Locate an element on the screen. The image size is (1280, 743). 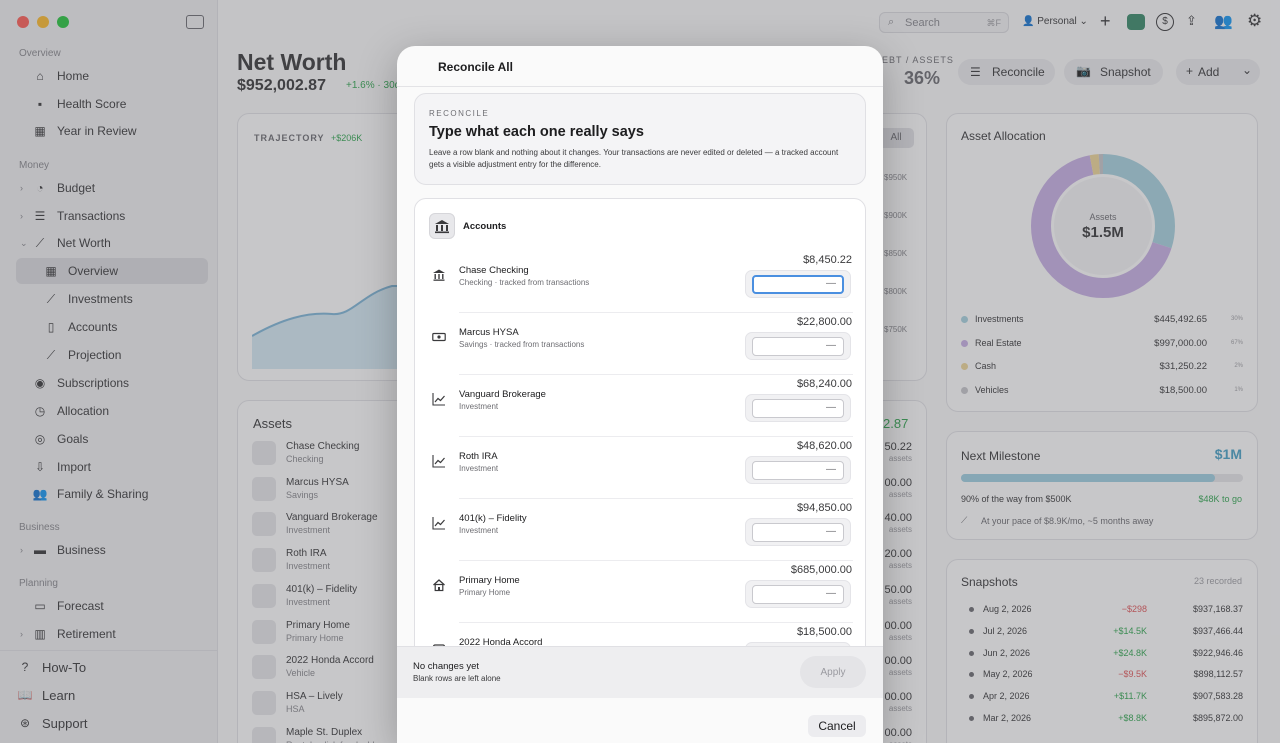
account-name: Vanguard Brokerage is located at coordinates (502, 394).